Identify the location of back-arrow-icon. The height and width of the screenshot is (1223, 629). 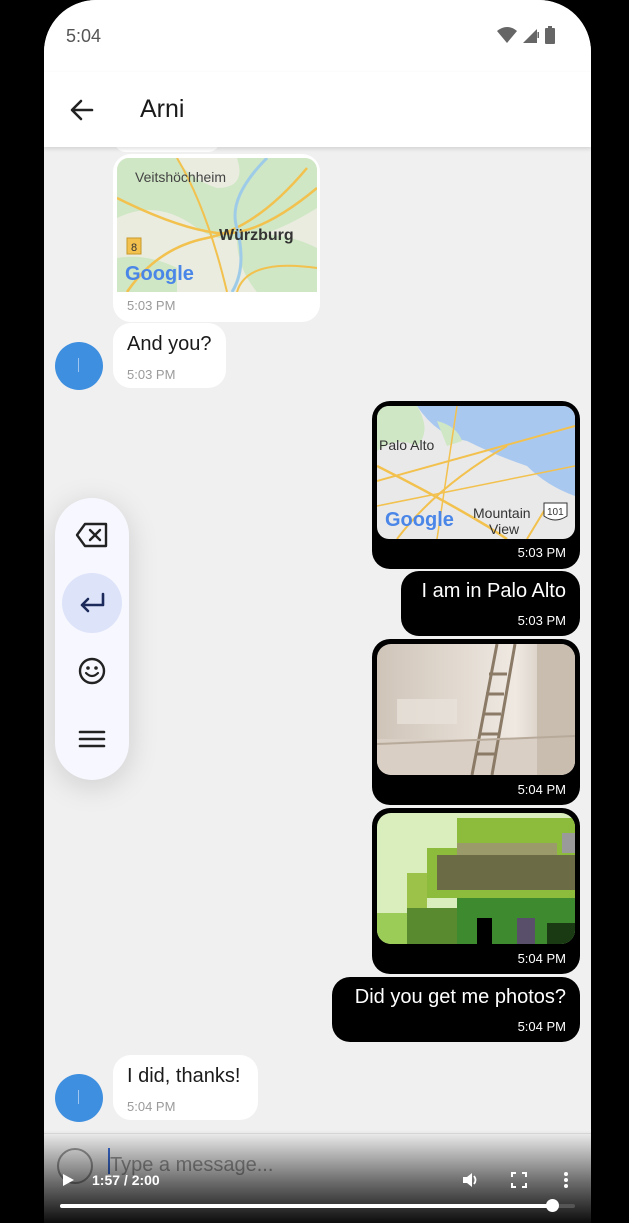
(82, 110).